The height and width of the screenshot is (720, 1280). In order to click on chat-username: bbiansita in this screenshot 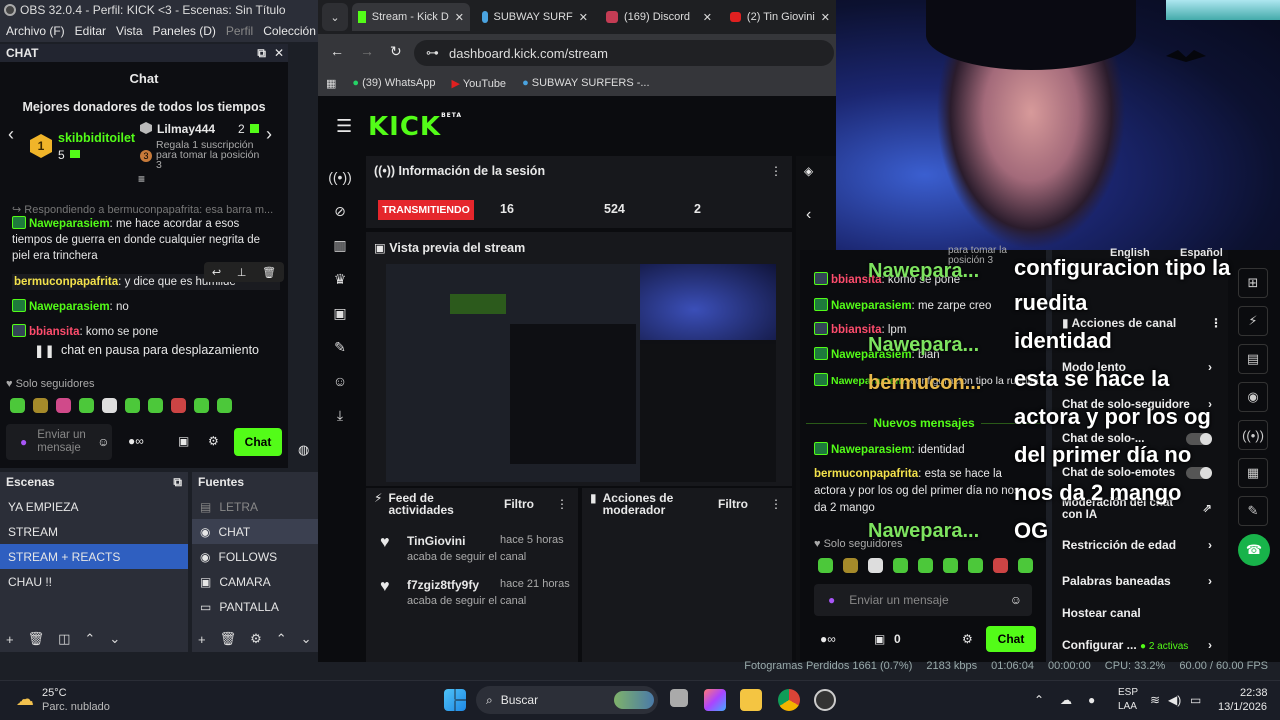, I will do `click(54, 332)`.